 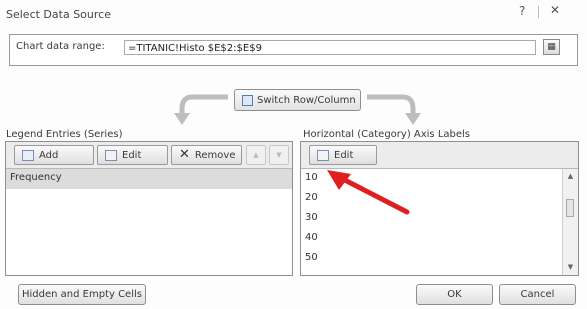 I want to click on series-list: Frequency, so click(x=149, y=179).